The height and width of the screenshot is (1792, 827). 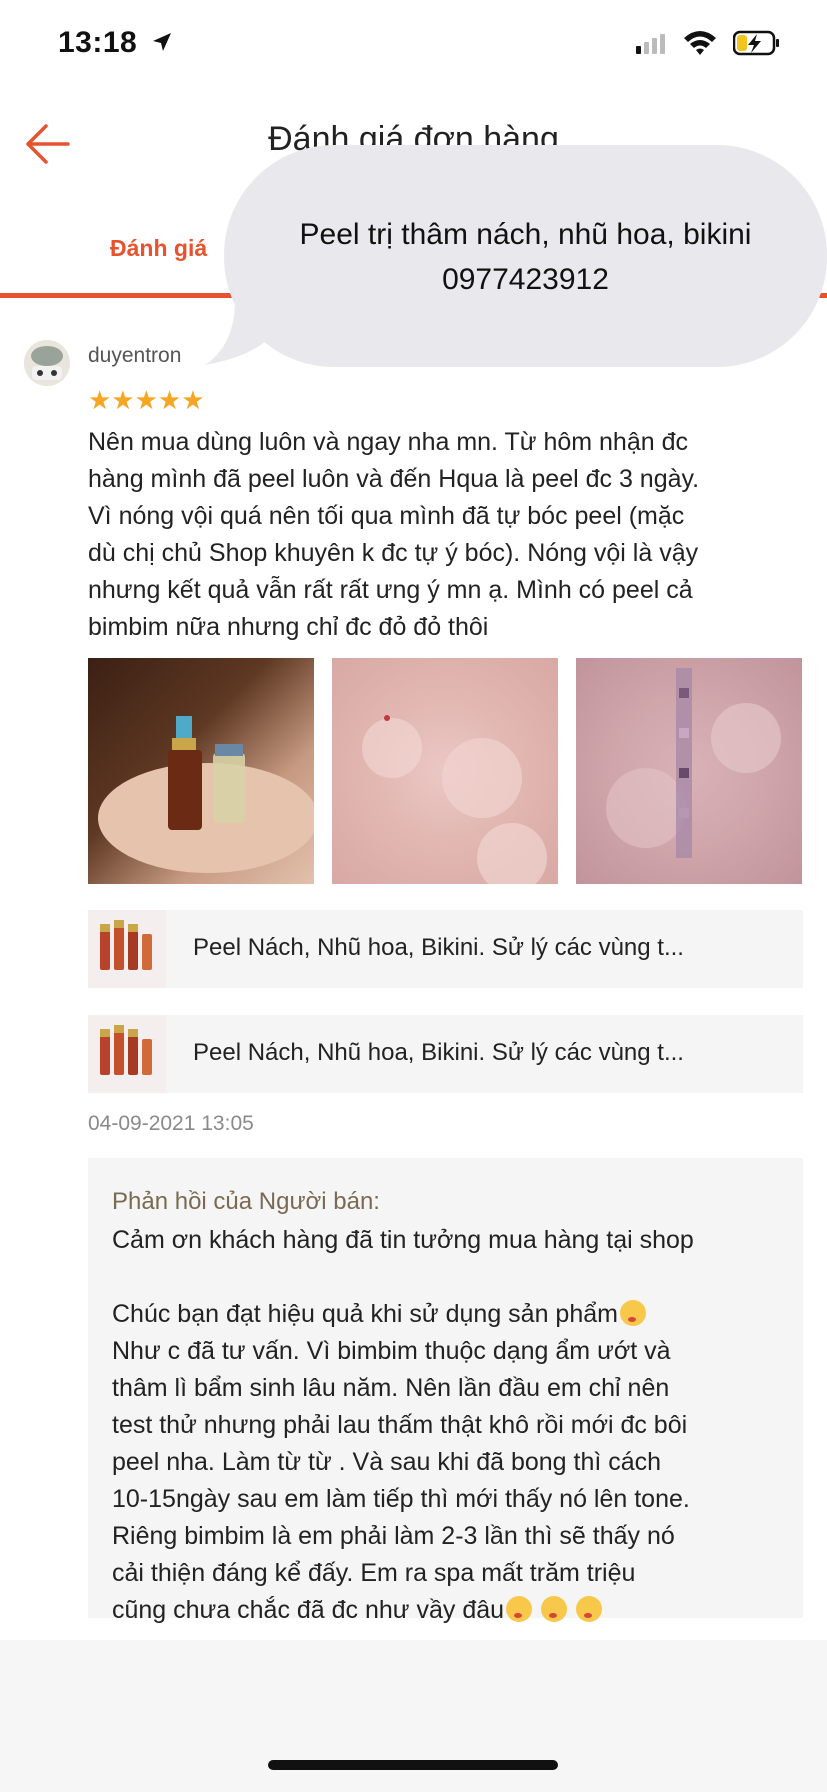 I want to click on review-photo-after, so click(x=689, y=771).